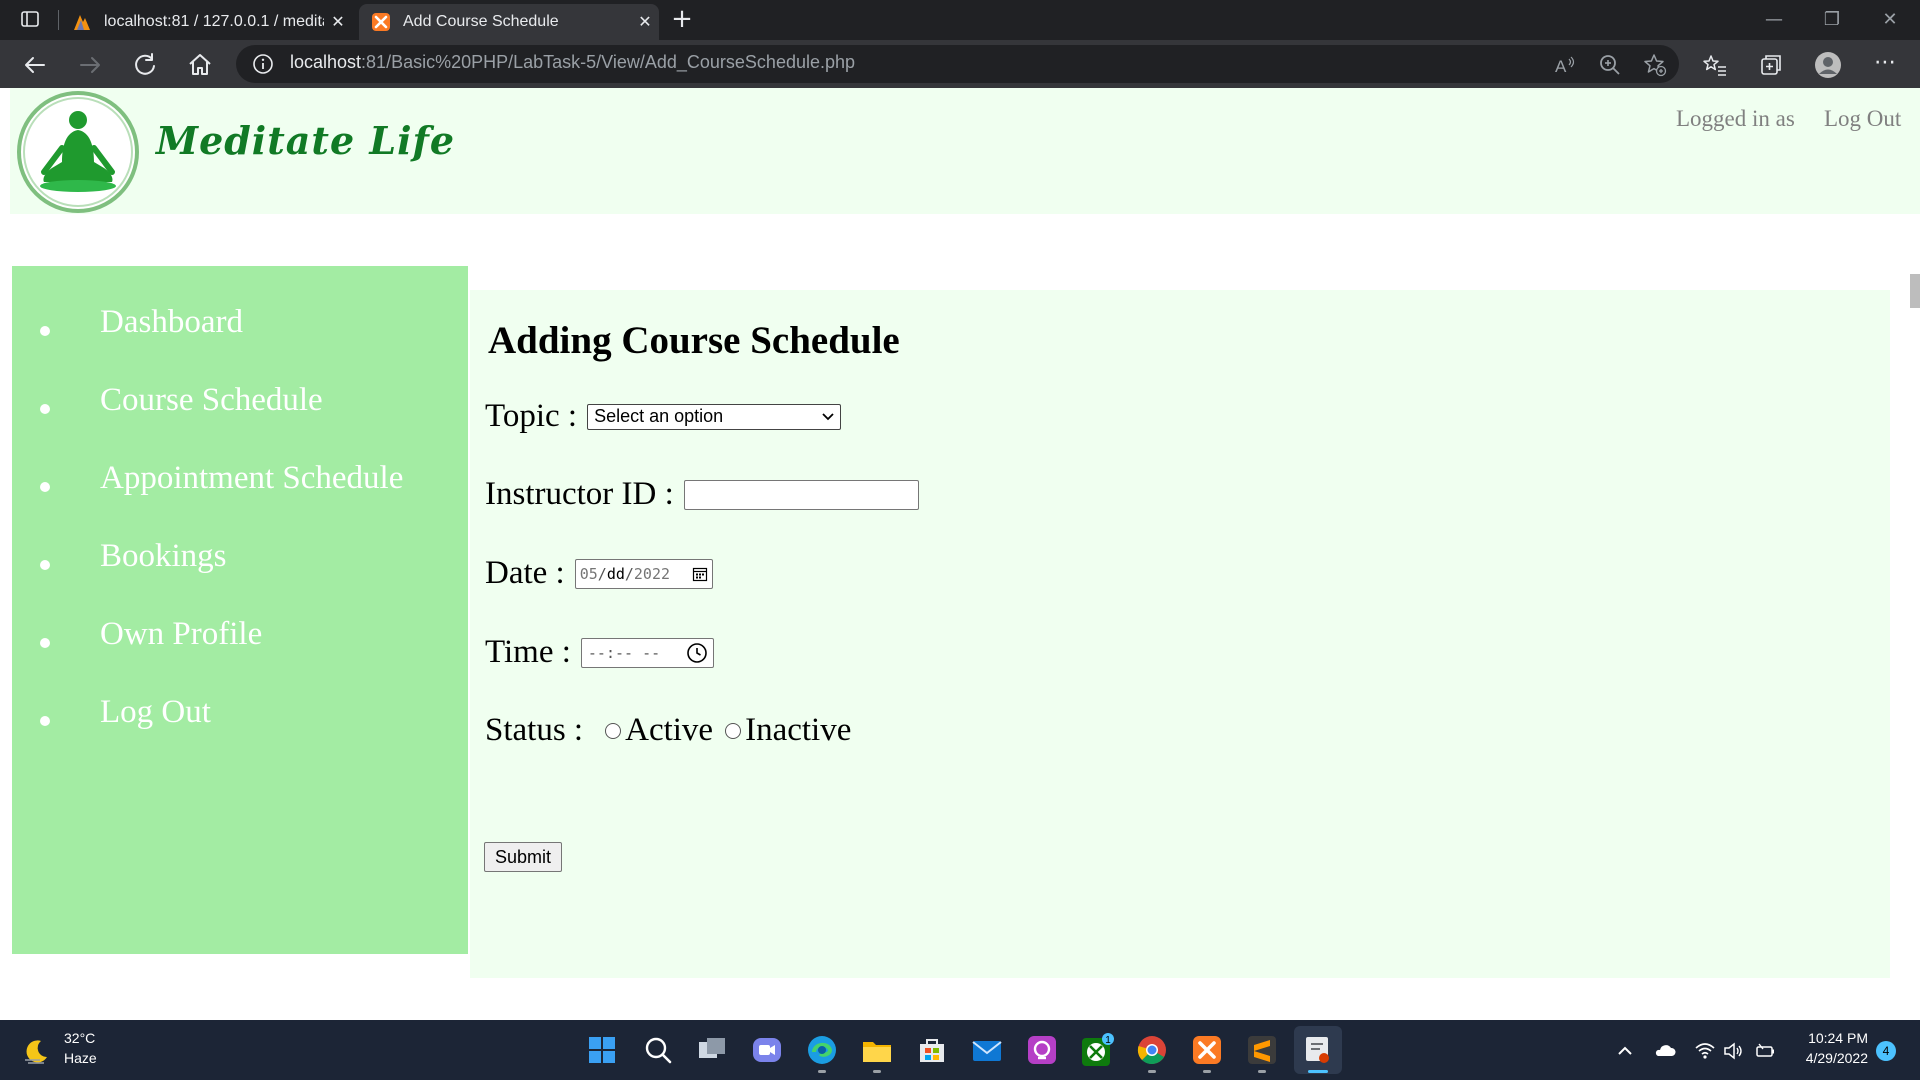 Image resolution: width=1920 pixels, height=1080 pixels. Describe the element at coordinates (1665, 1051) in the screenshot. I see `onedrive-icon` at that location.